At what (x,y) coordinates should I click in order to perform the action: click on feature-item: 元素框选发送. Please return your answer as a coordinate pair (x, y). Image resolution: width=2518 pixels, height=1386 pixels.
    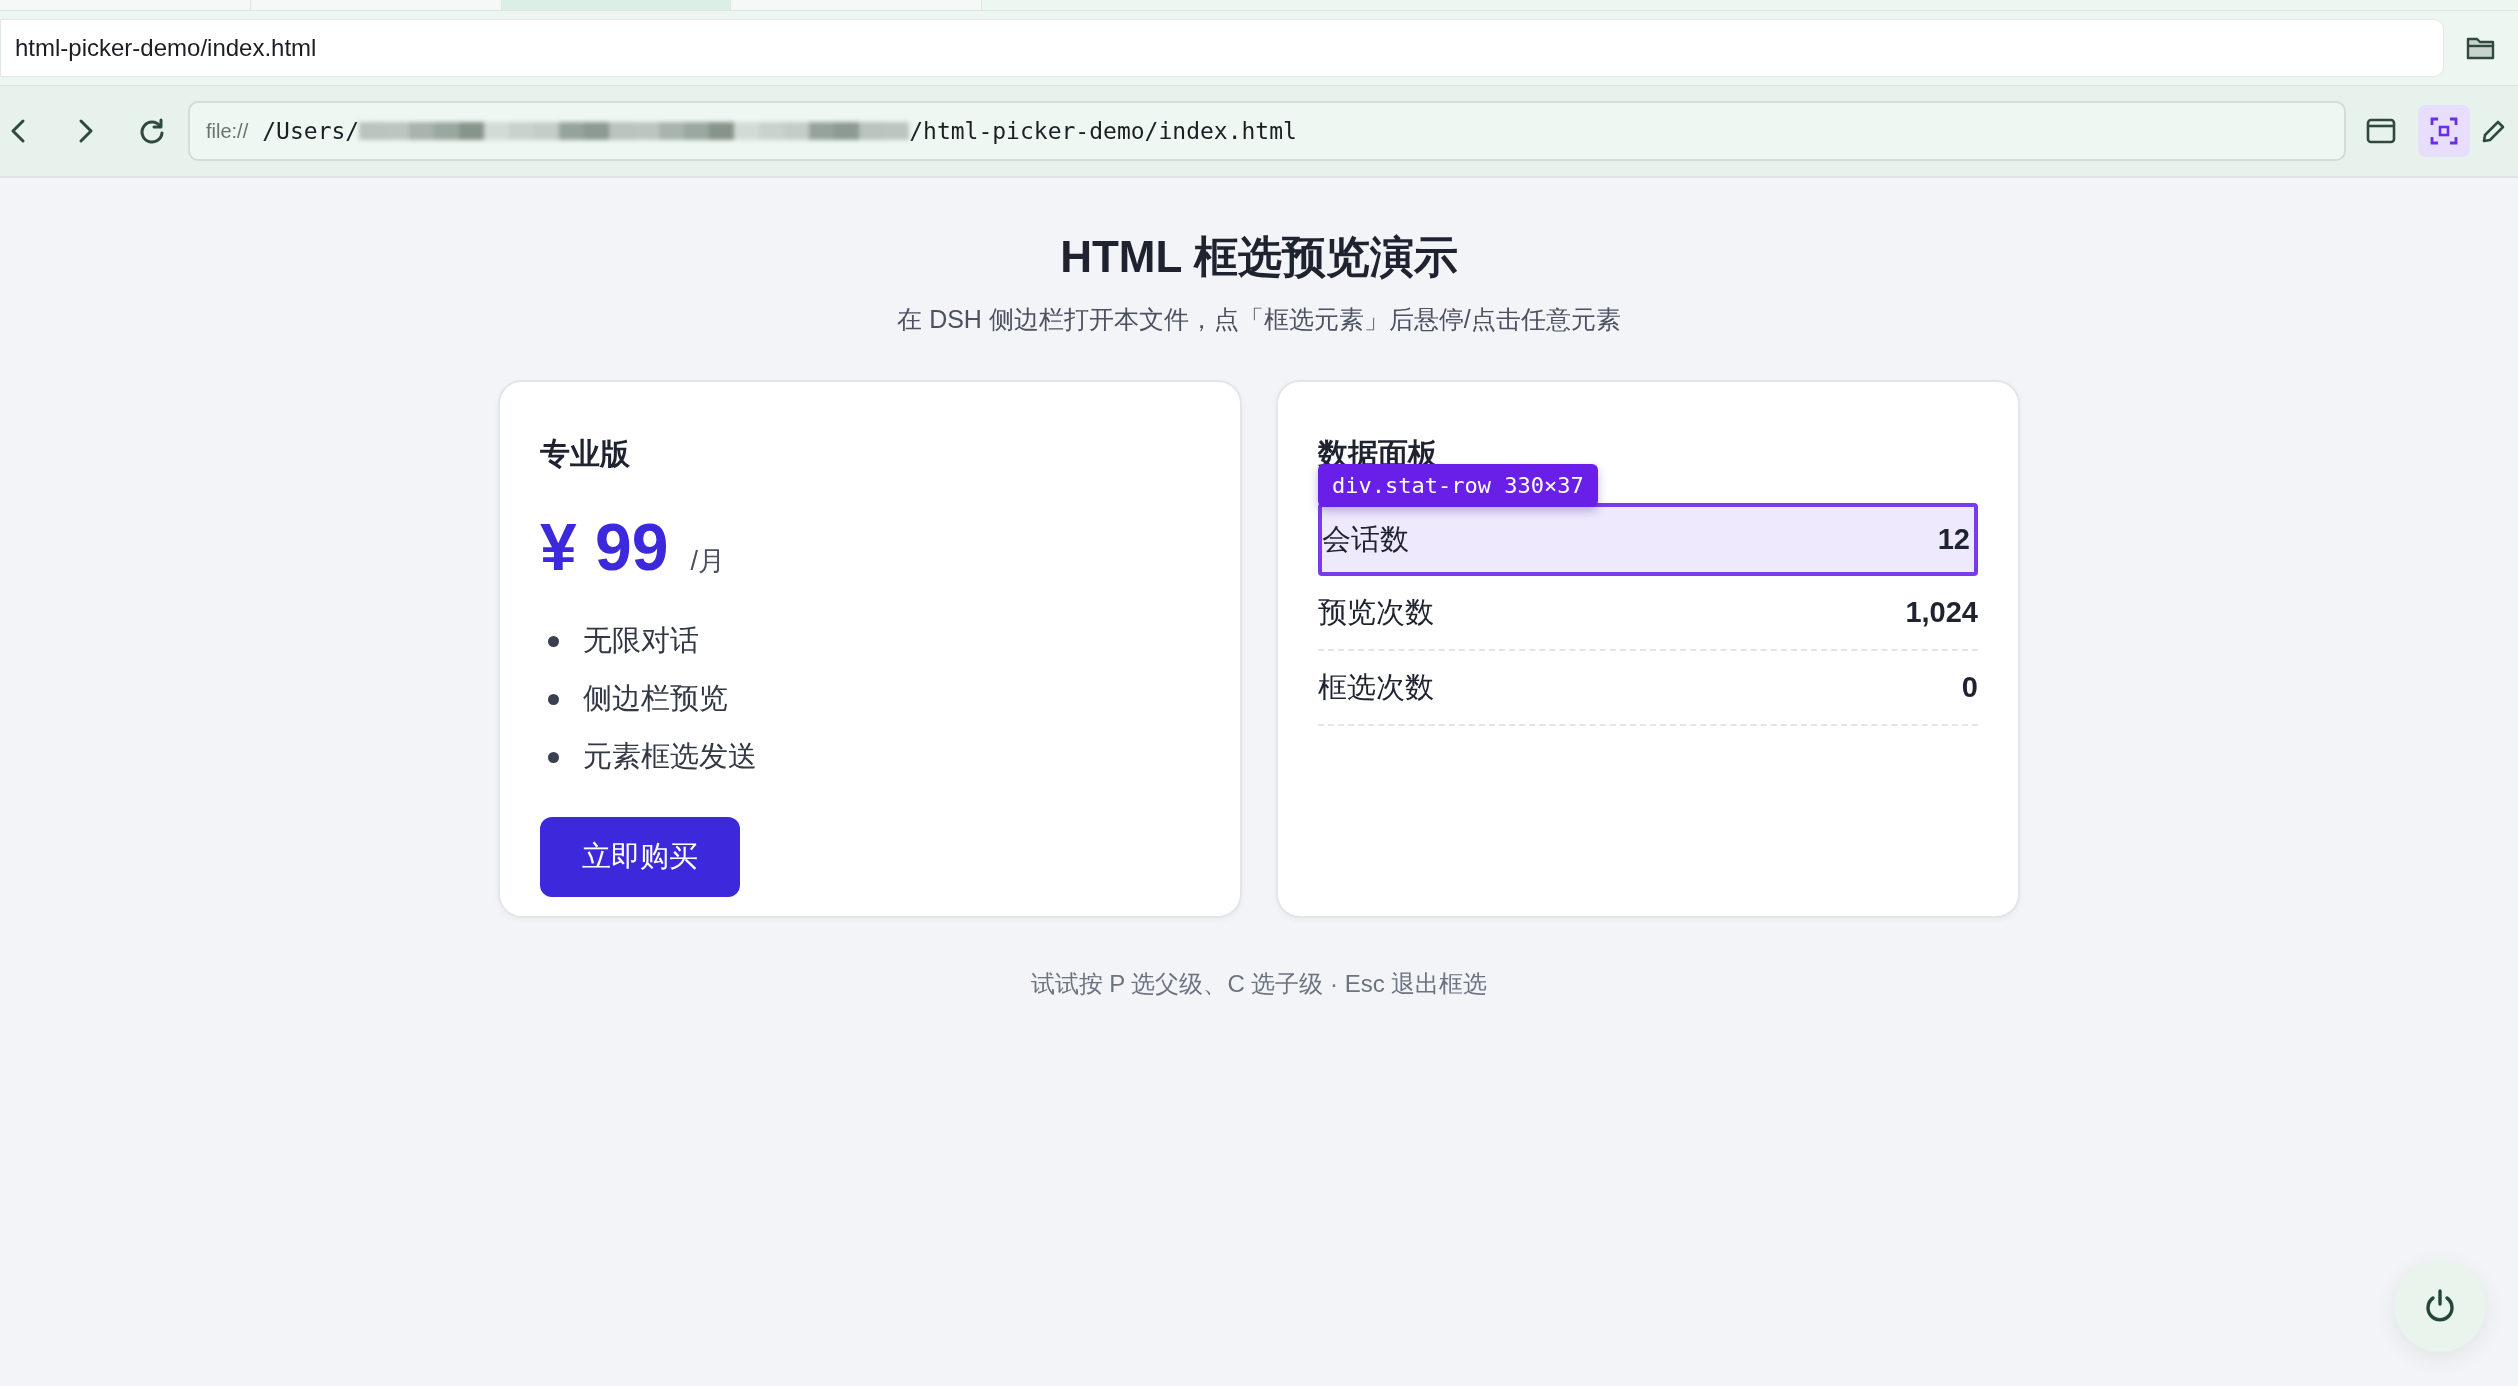
    Looking at the image, I should click on (670, 756).